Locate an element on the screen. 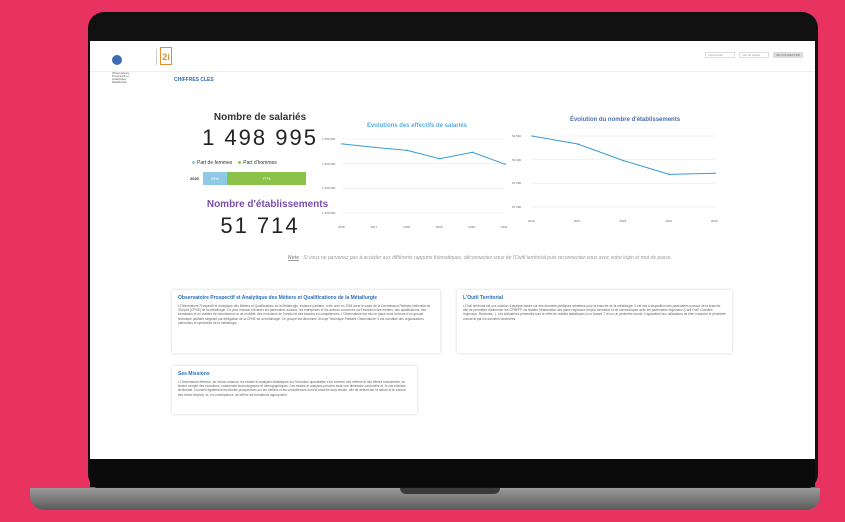 Image resolution: width=845 pixels, height=522 pixels. note-label: Note is located at coordinates (293, 258).